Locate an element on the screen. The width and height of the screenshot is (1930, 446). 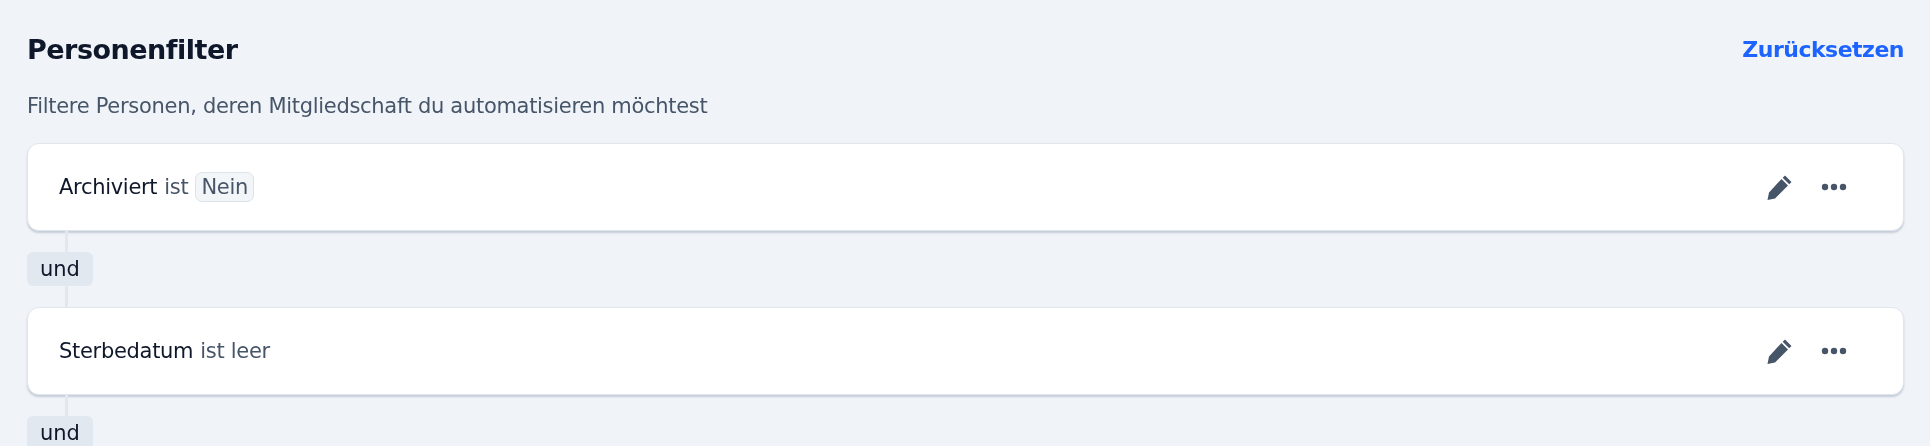
section-subtitle: Filtere Personen, deren Mitgliedschaft du automatisieren möchtest is located at coordinates (368, 106).